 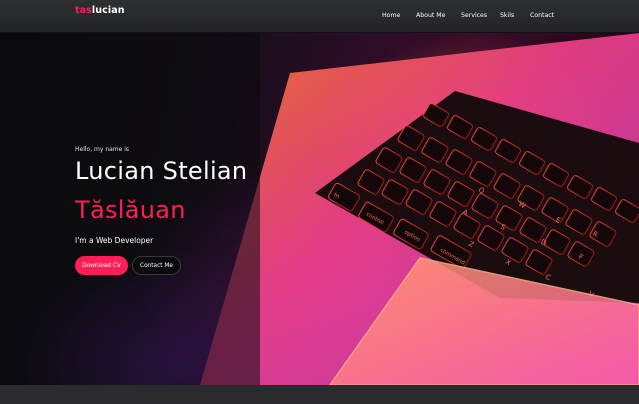 What do you see at coordinates (391, 15) in the screenshot?
I see `nav-home: Home` at bounding box center [391, 15].